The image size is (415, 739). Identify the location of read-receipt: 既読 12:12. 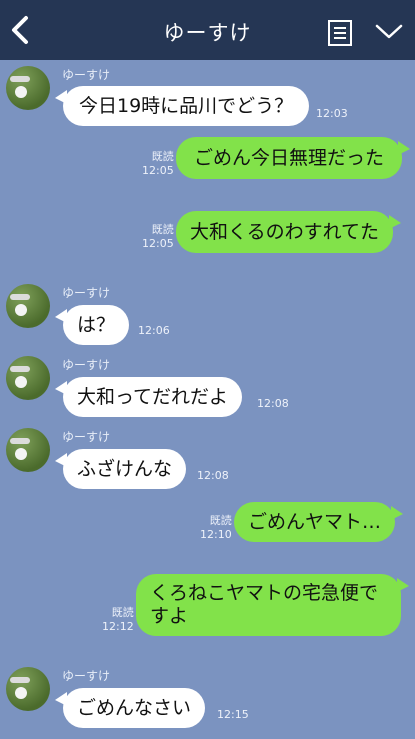
(118, 620).